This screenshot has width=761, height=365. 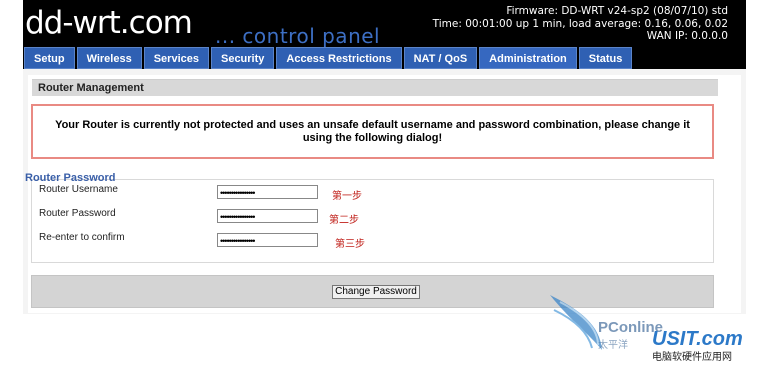 I want to click on control-panel-tagline: ... control panel, so click(x=298, y=36).